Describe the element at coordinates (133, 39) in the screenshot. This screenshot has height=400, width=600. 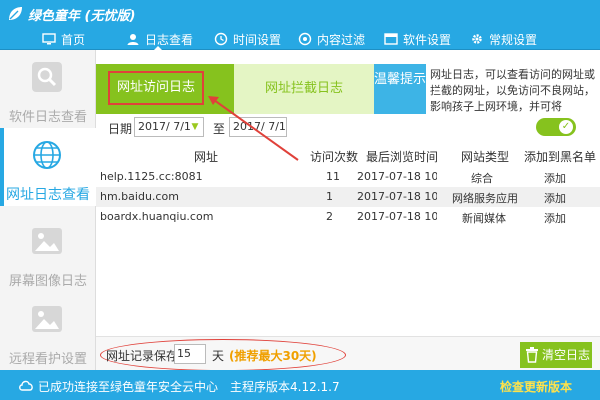
I see `user-icon` at that location.